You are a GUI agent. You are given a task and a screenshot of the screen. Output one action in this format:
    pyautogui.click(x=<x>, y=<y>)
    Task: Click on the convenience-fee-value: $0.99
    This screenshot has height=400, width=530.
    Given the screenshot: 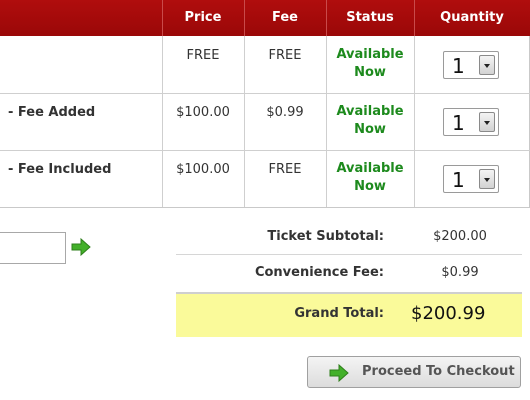 What is the action you would take?
    pyautogui.click(x=460, y=272)
    